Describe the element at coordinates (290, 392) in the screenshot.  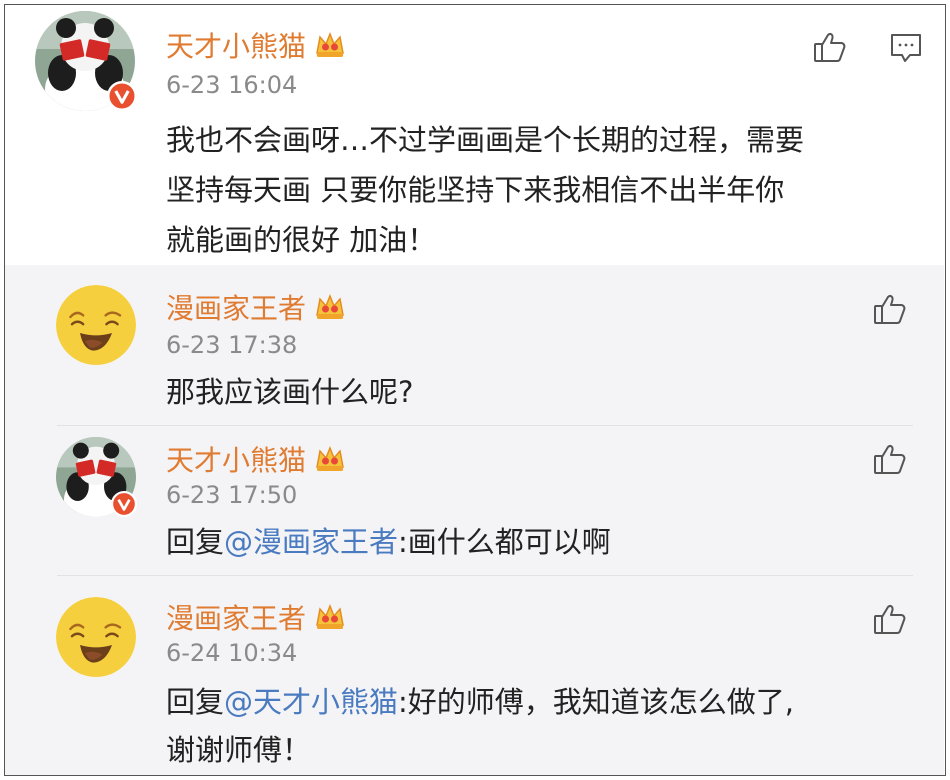
I see `reply-text: 那我应该画什么呢?` at that location.